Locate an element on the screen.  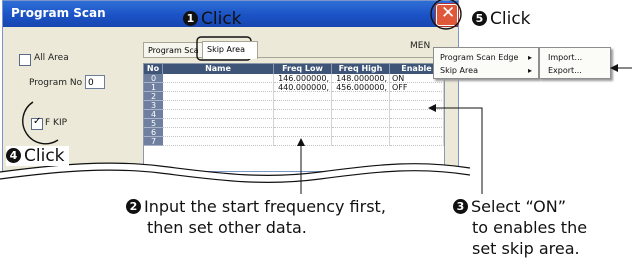
callout-text-line: then set other data. is located at coordinates (227, 227).